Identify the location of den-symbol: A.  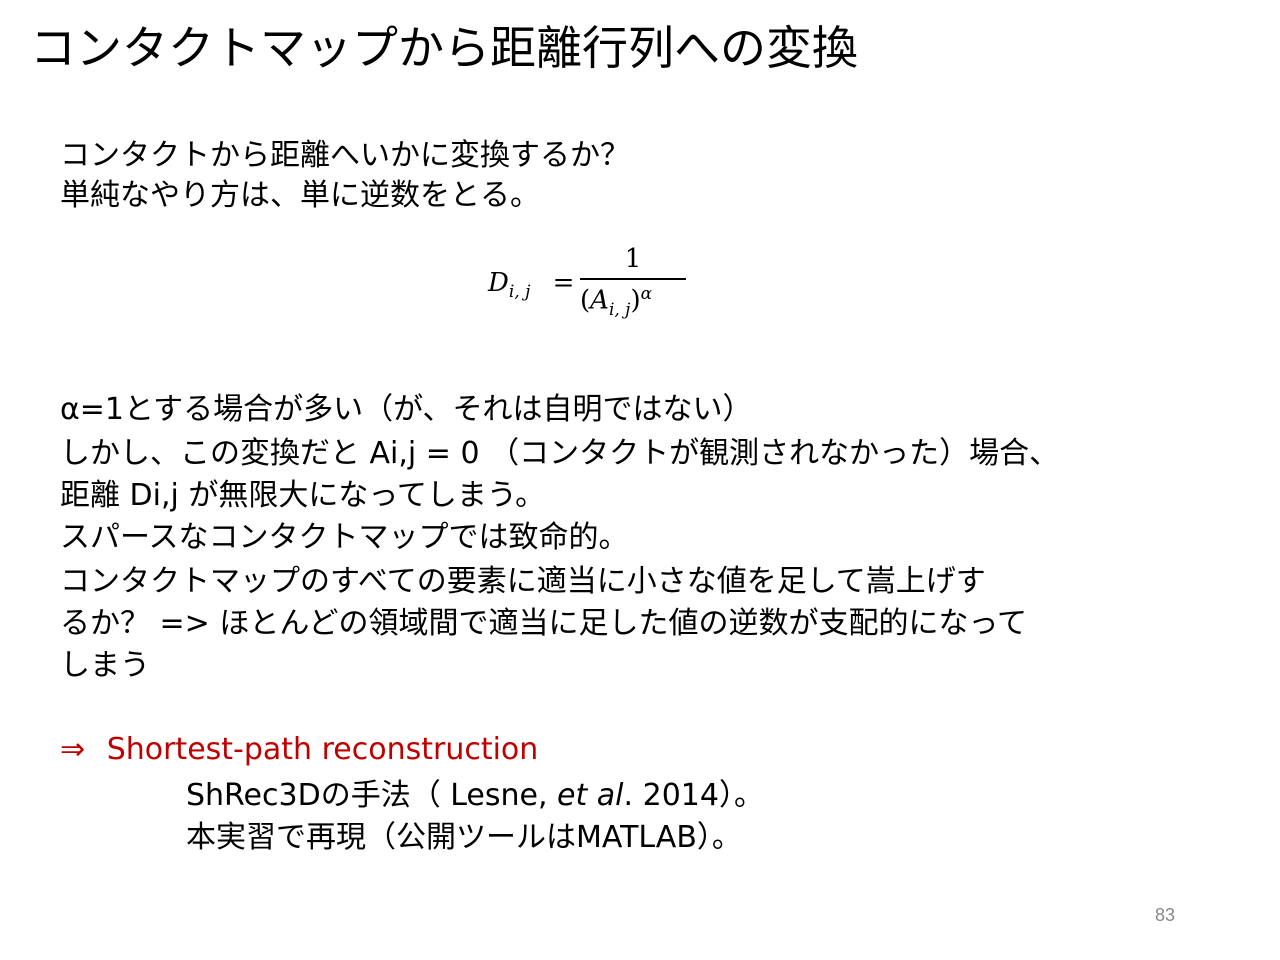
(599, 300).